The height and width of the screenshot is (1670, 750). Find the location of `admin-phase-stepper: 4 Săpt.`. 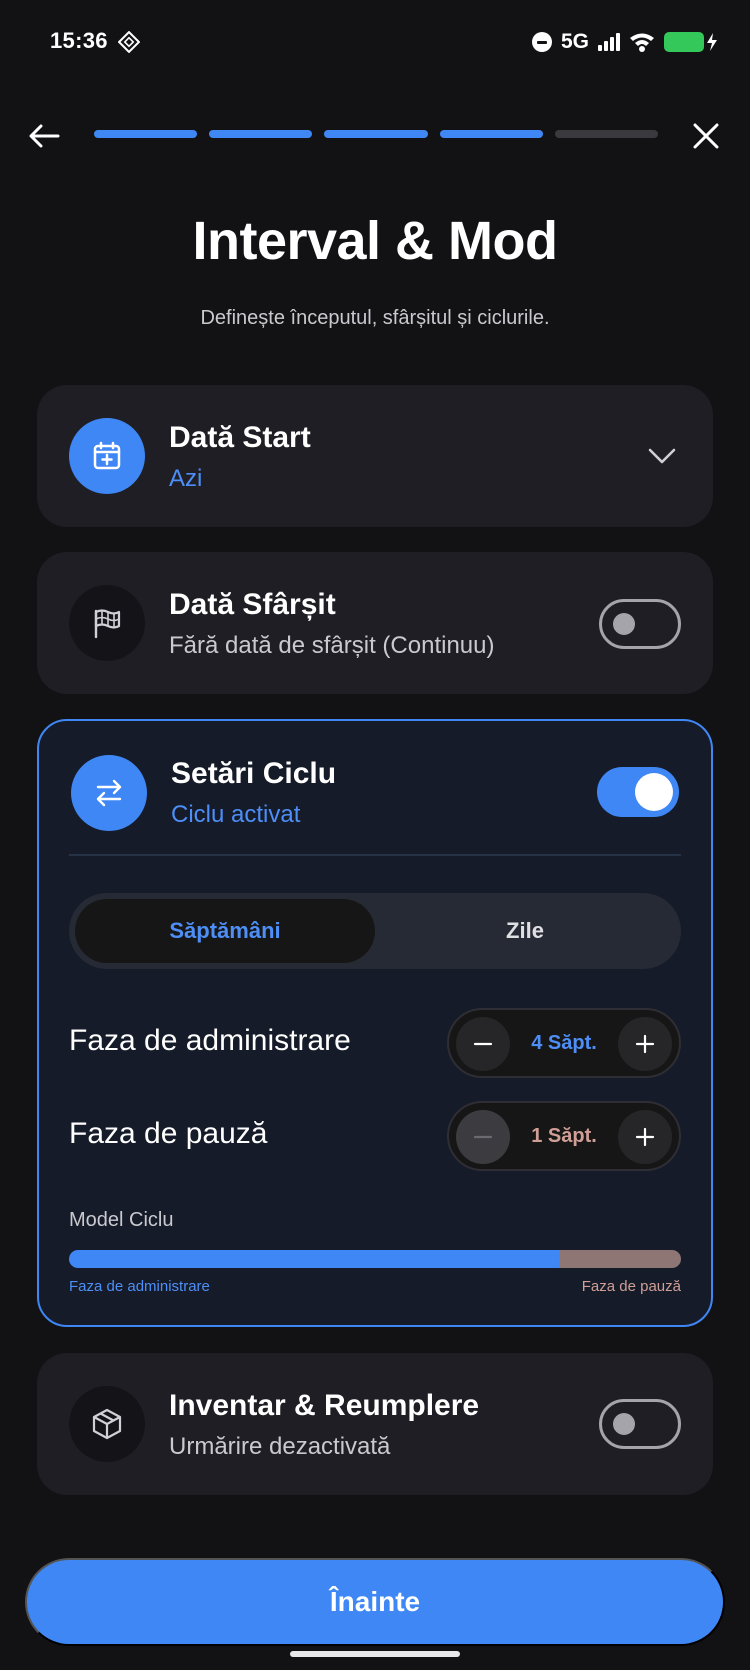

admin-phase-stepper: 4 Săpt. is located at coordinates (564, 1043).